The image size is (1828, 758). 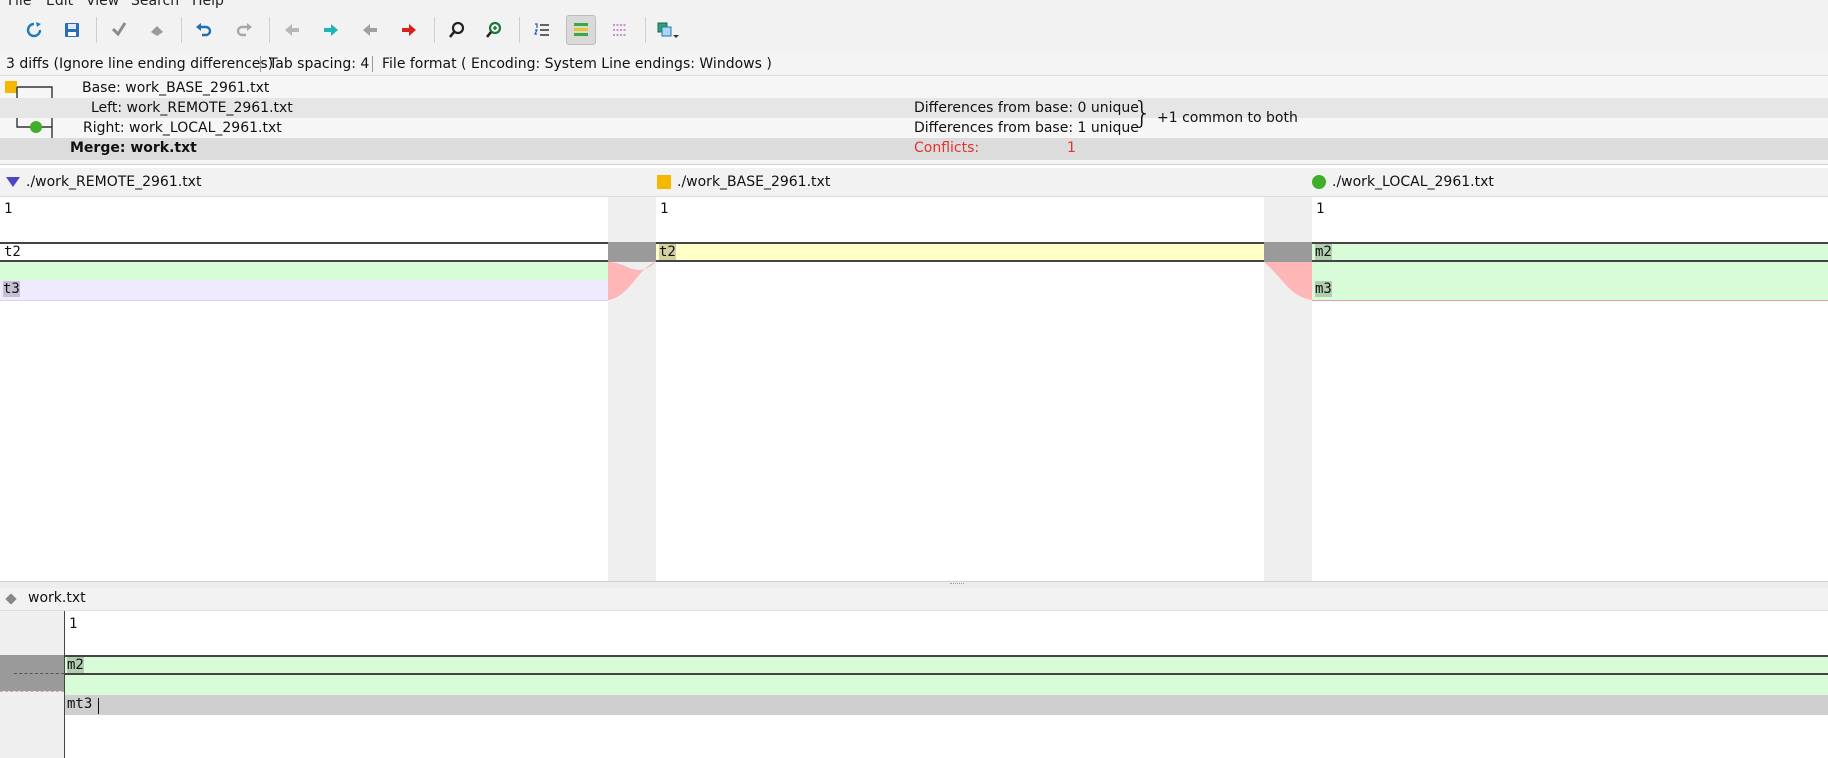 I want to click on whitespace-button, so click(x=620, y=30).